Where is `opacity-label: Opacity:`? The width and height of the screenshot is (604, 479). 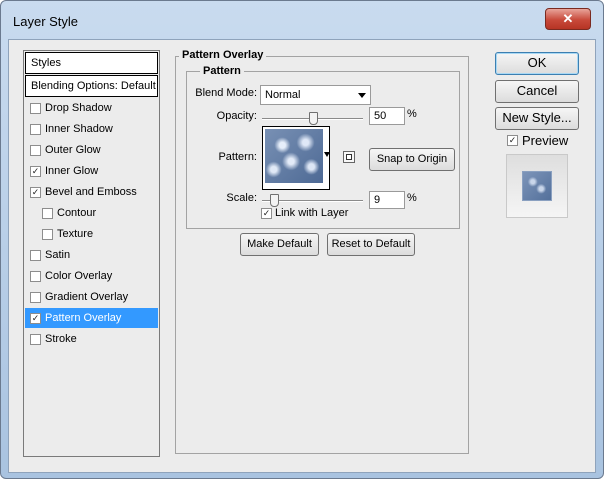
opacity-label: Opacity: is located at coordinates (236, 116).